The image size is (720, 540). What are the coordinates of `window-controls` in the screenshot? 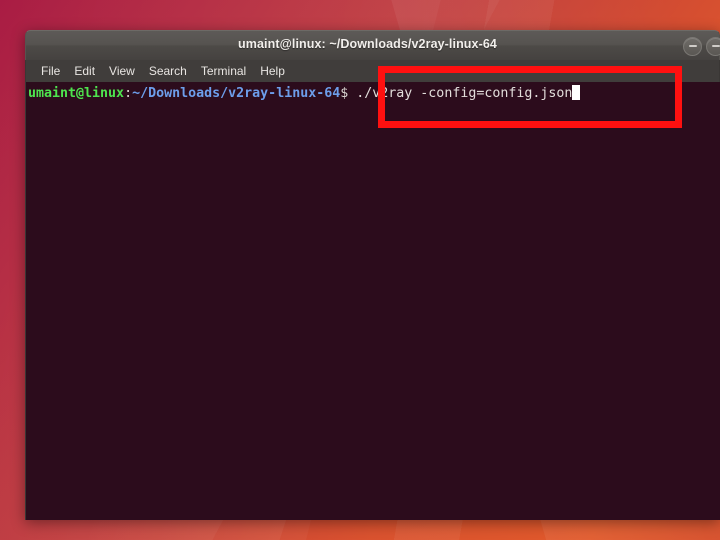 It's located at (701, 46).